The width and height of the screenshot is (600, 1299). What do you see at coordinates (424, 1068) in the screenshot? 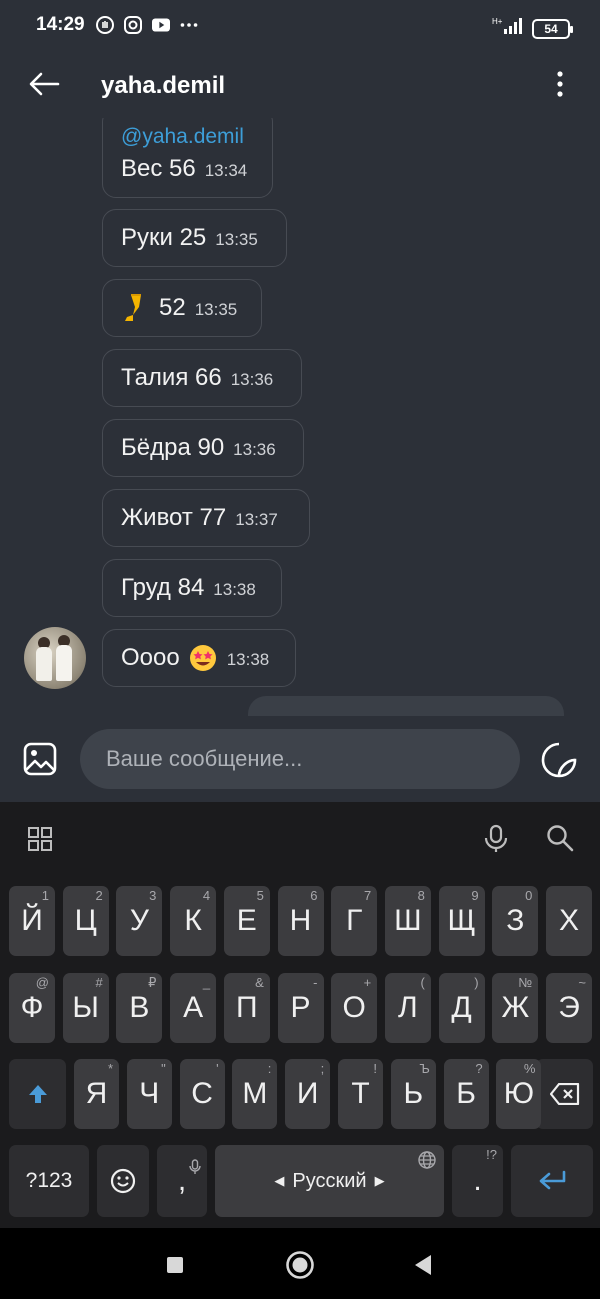
I see `key-hint: Ъ` at bounding box center [424, 1068].